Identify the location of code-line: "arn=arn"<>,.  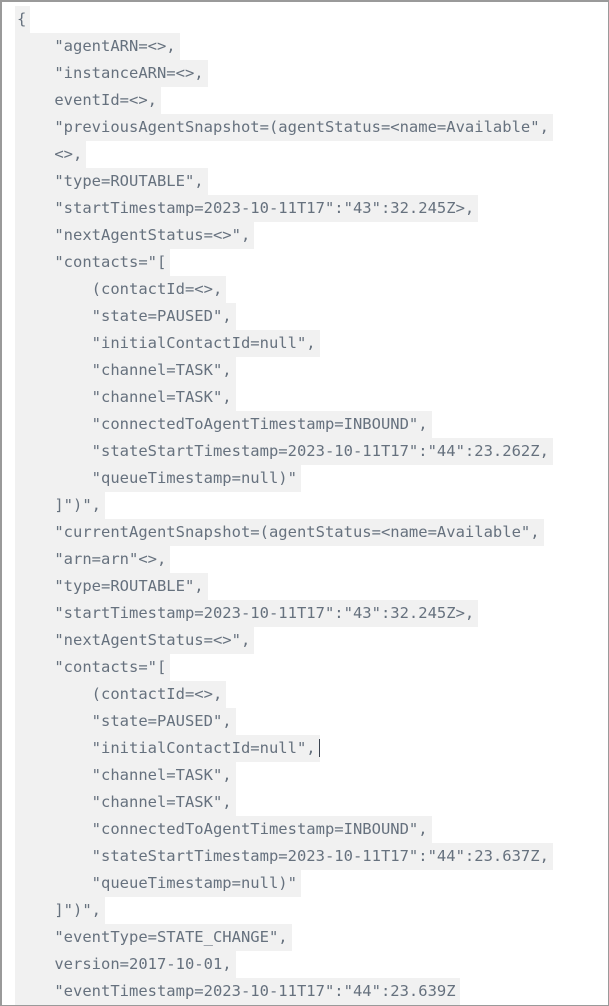
(305, 559).